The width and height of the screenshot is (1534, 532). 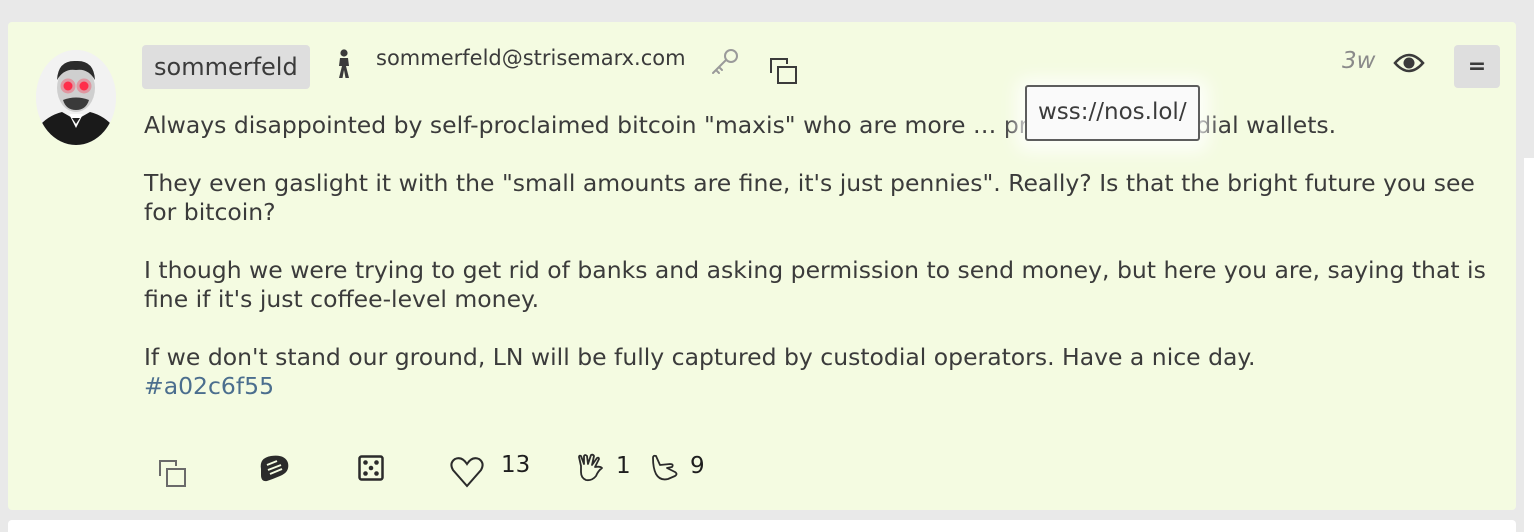 What do you see at coordinates (697, 466) in the screenshot?
I see `reaction2-count: 9` at bounding box center [697, 466].